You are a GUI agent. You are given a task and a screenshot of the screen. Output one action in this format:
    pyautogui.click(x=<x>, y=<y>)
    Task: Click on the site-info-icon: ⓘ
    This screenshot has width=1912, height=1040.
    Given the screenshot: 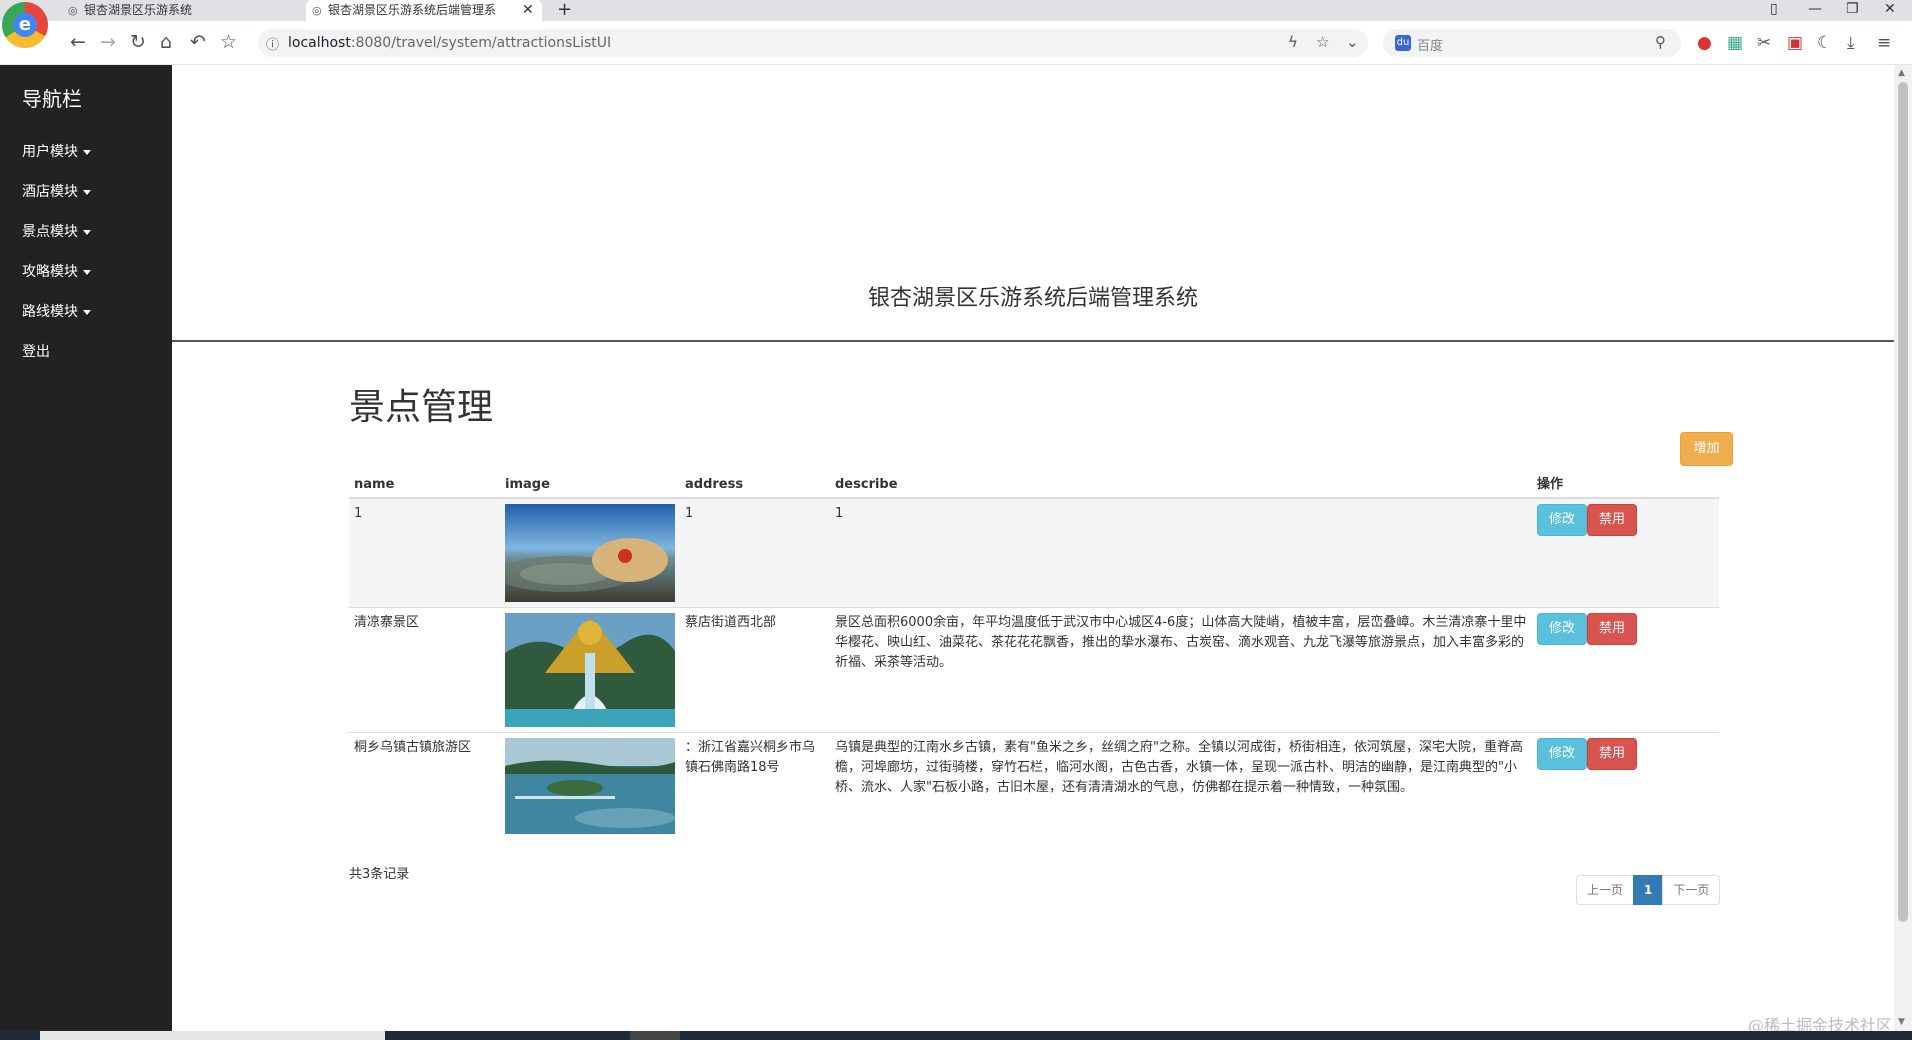 What is the action you would take?
    pyautogui.click(x=272, y=43)
    